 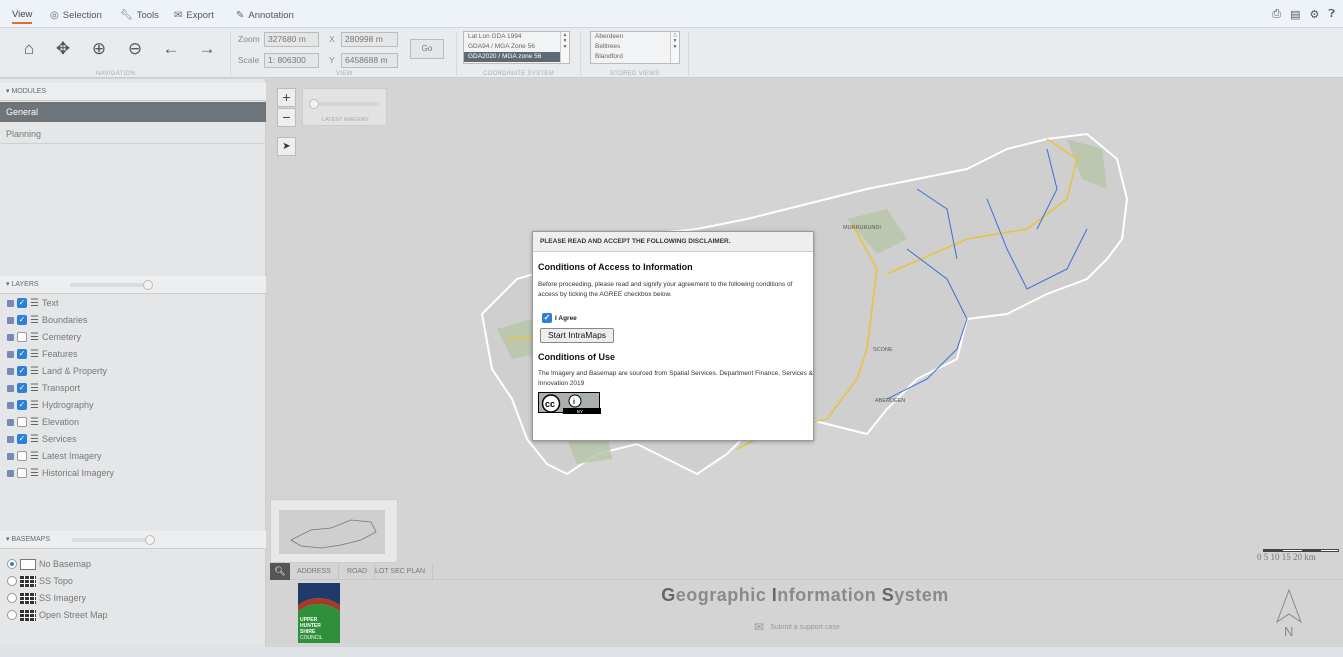 What do you see at coordinates (516, 57) in the screenshot?
I see `coord-option-selected: GDA2020 / MGA zone 56` at bounding box center [516, 57].